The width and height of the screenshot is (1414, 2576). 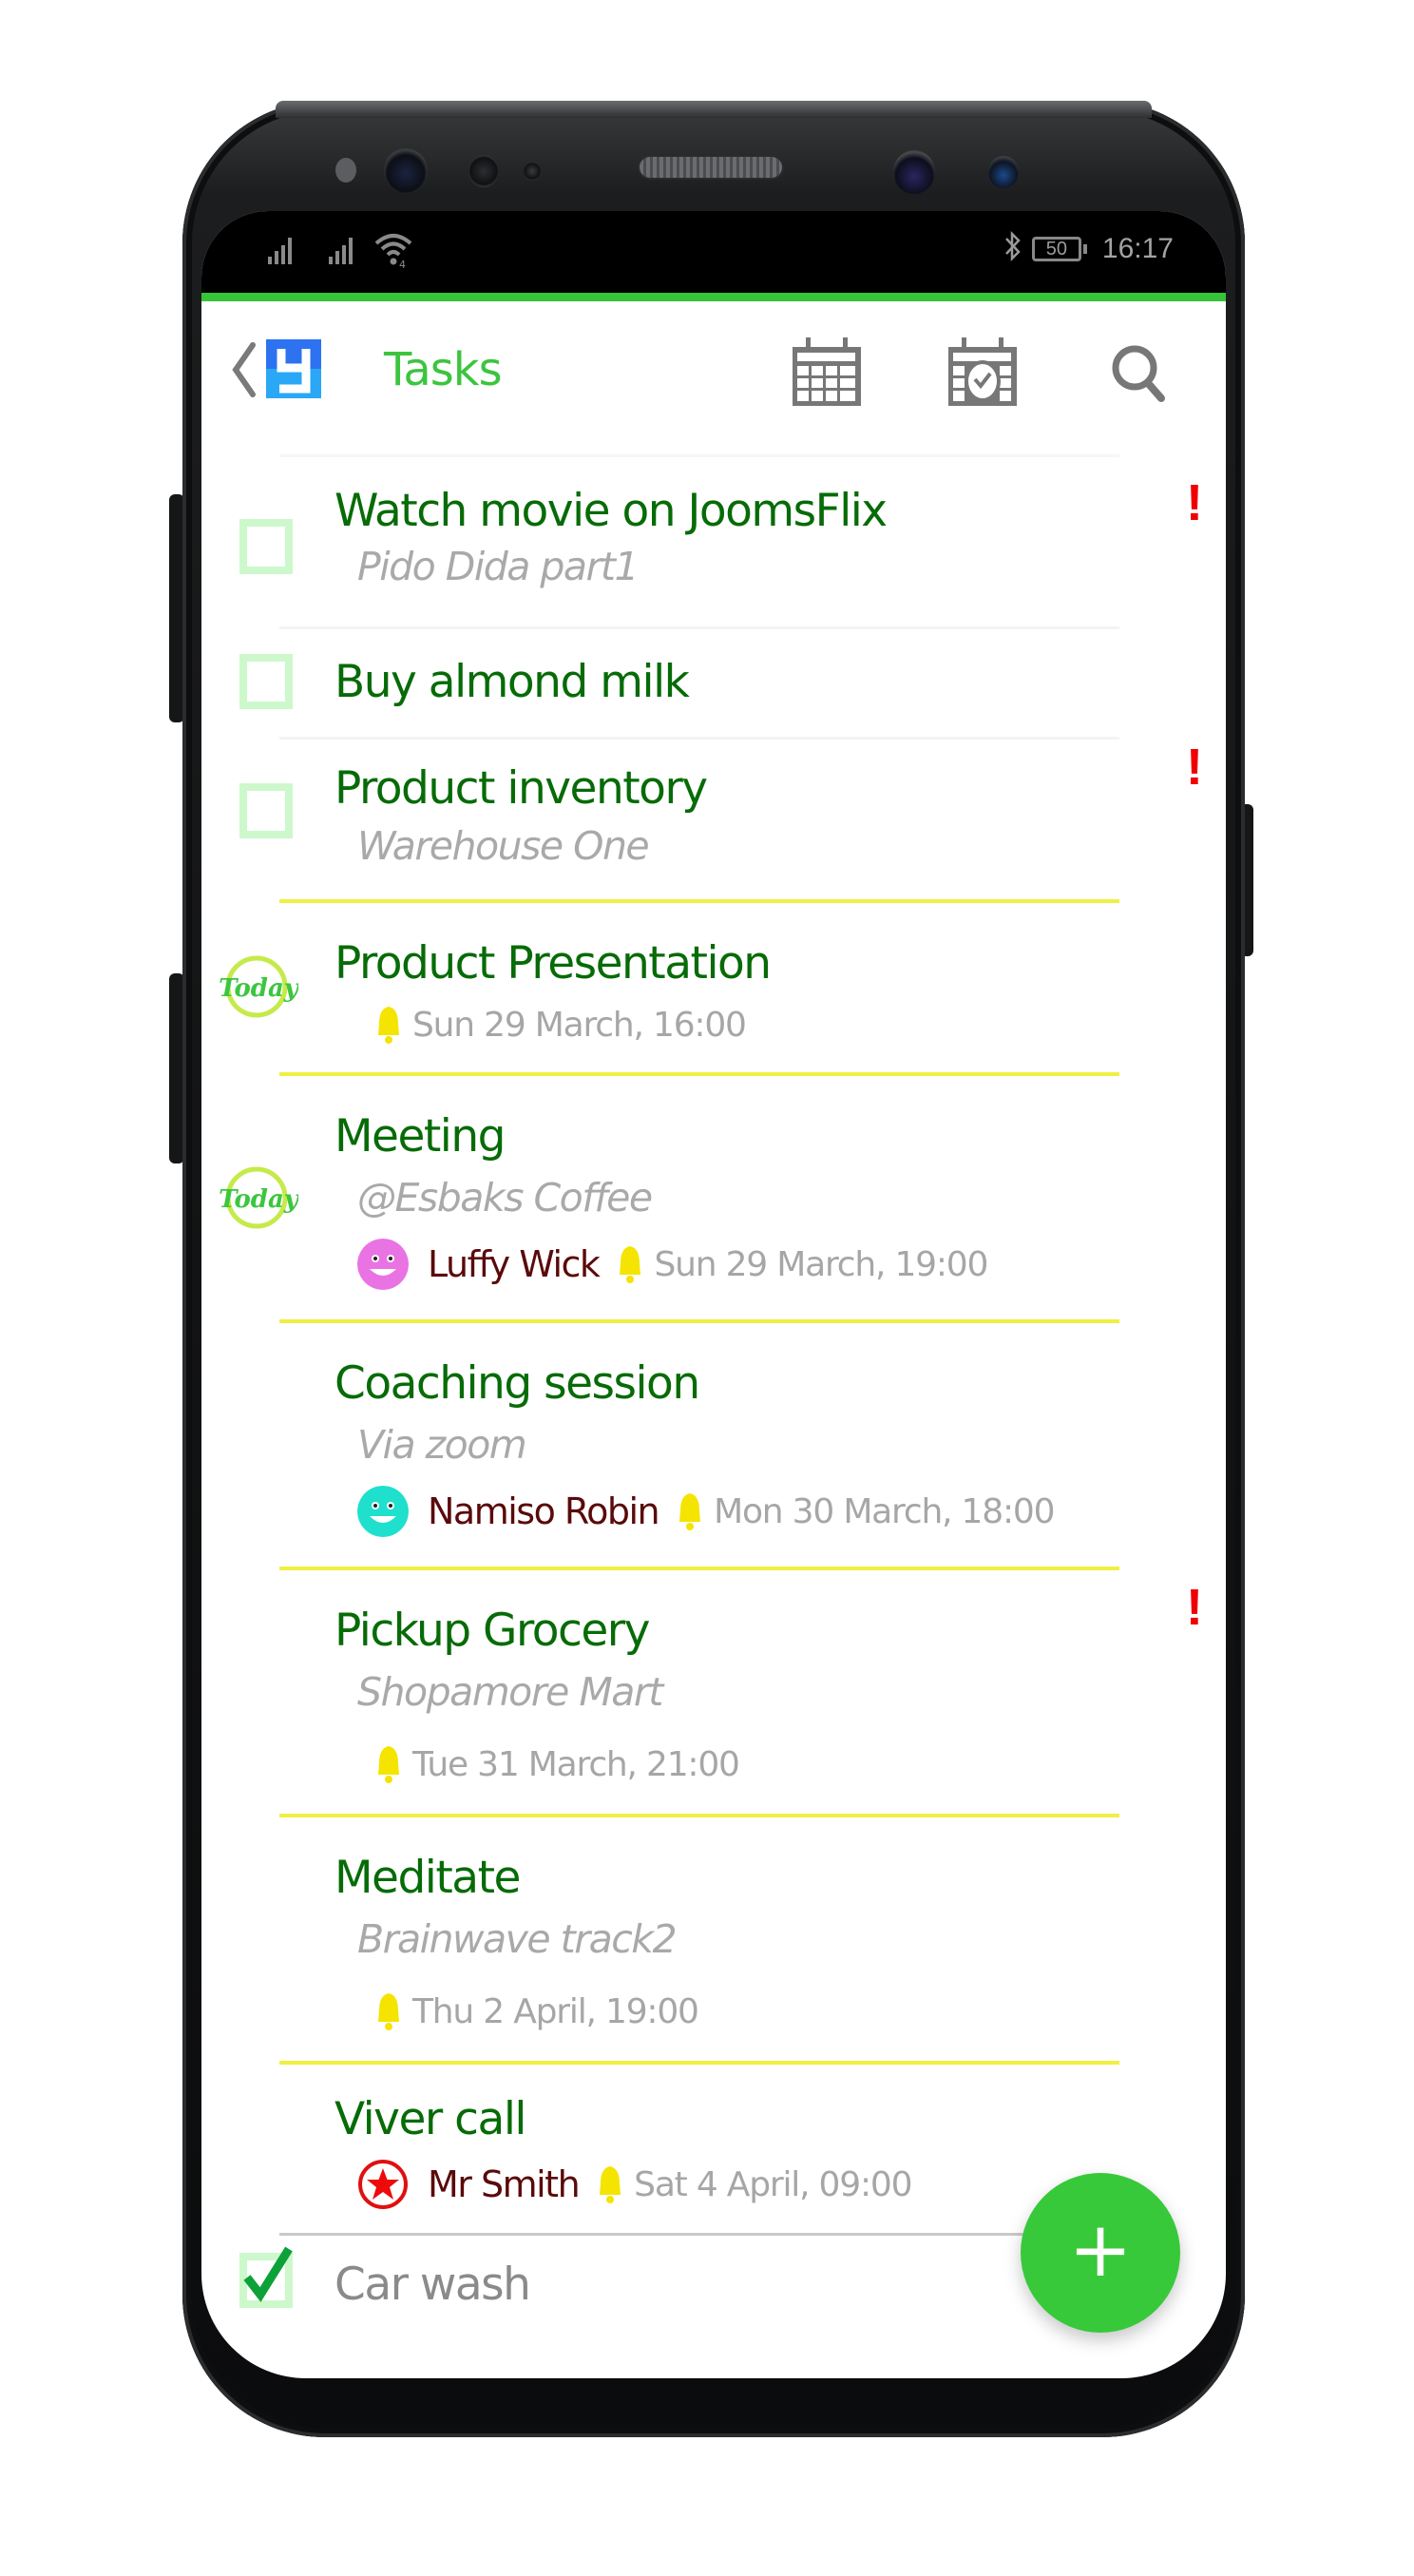 I want to click on task-note: Brainwave track2, so click(x=517, y=1939).